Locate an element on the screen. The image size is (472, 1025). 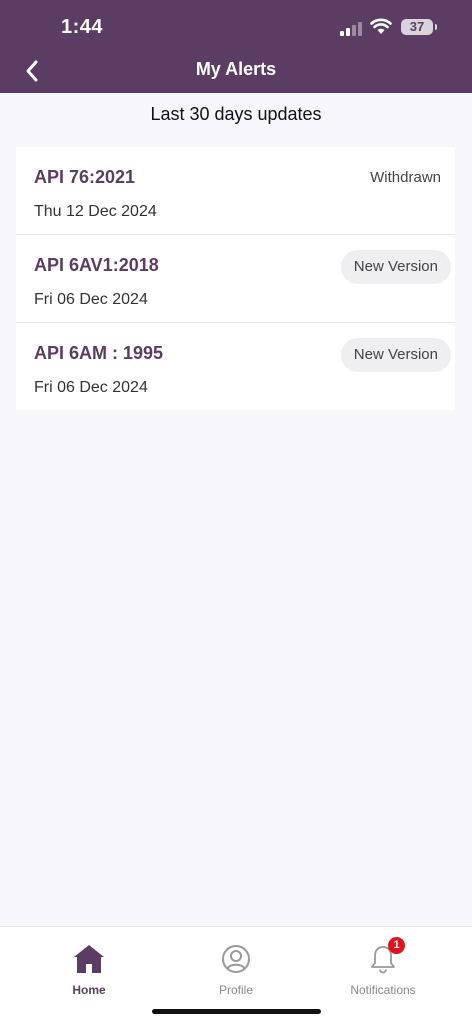
home-indicator is located at coordinates (236, 1011).